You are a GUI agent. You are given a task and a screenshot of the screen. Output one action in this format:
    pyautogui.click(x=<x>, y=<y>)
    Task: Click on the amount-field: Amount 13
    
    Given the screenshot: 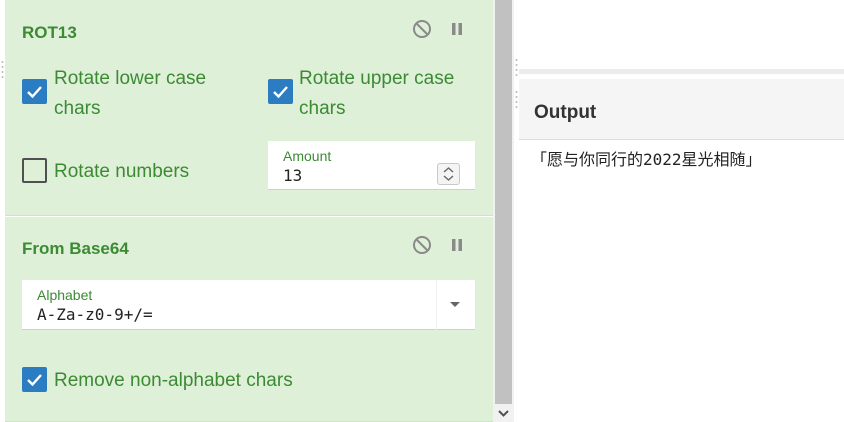 What is the action you would take?
    pyautogui.click(x=371, y=165)
    